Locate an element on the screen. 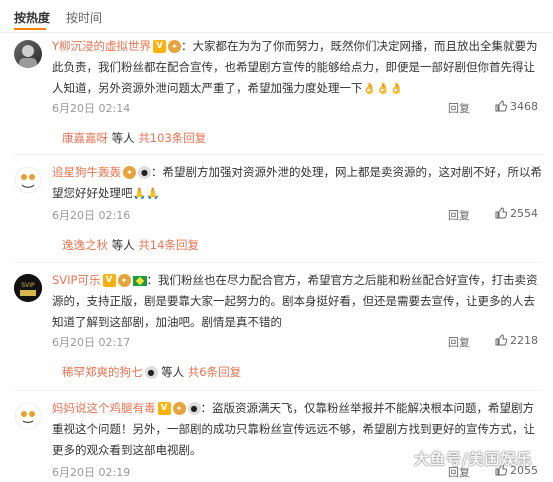  sub-reply-user: 康嘉嘉呀 is located at coordinates (85, 138).